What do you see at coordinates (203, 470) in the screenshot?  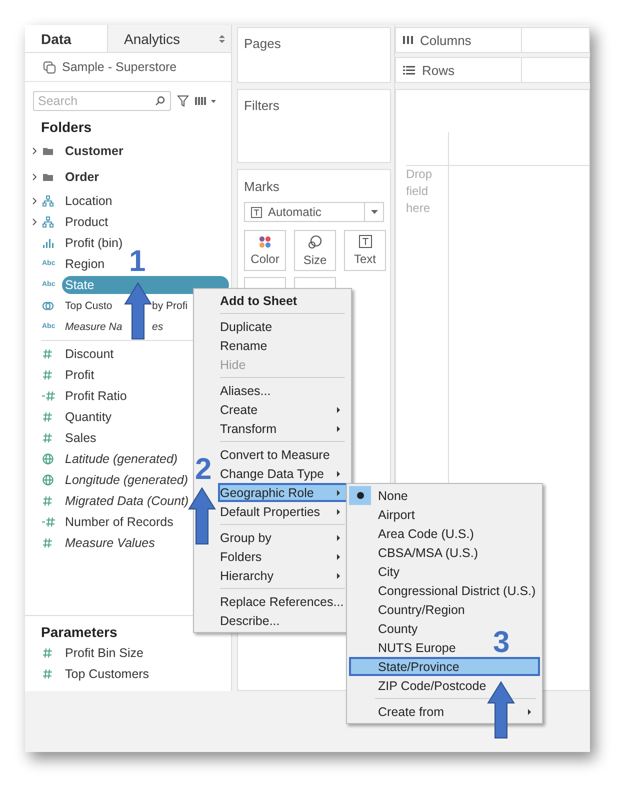 I see `step-number: 2` at bounding box center [203, 470].